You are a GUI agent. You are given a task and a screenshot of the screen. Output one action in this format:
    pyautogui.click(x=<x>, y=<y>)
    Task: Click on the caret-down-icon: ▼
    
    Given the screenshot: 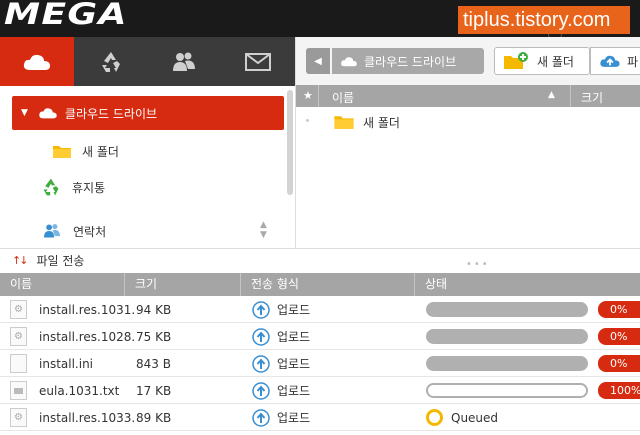 What is the action you would take?
    pyautogui.click(x=24, y=113)
    